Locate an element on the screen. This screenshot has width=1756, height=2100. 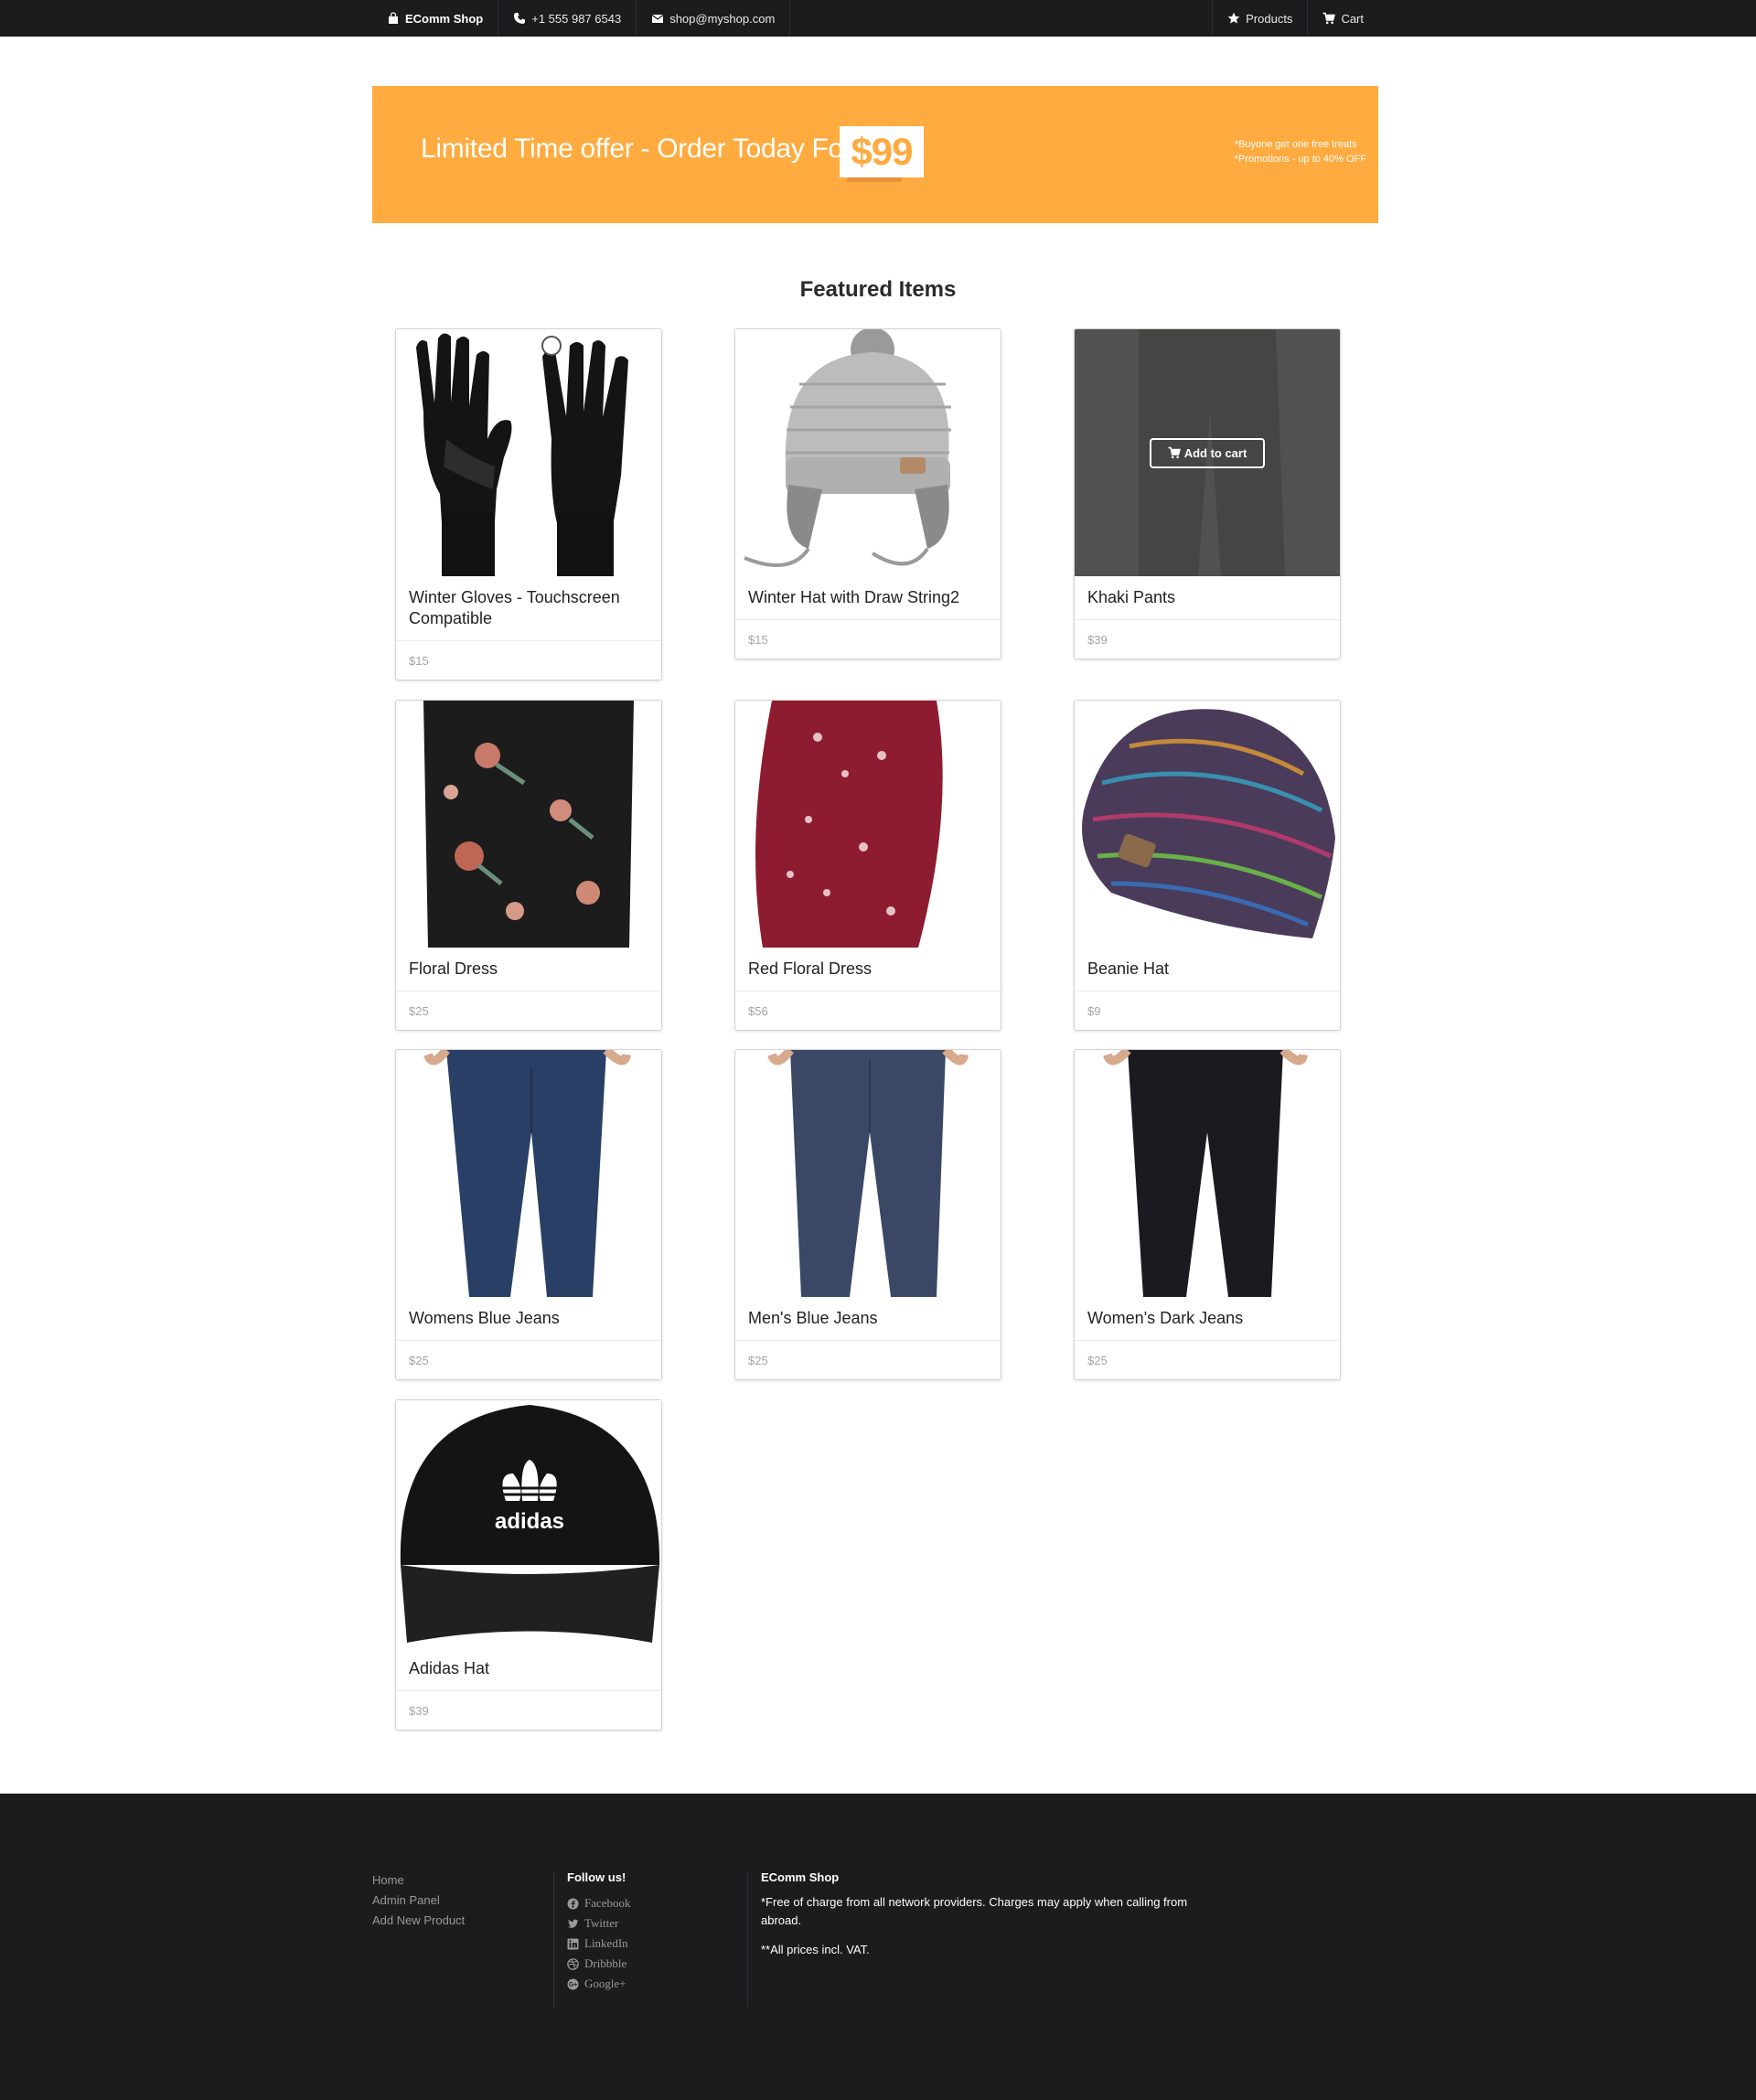
red-floral-dress-image is located at coordinates (868, 824).